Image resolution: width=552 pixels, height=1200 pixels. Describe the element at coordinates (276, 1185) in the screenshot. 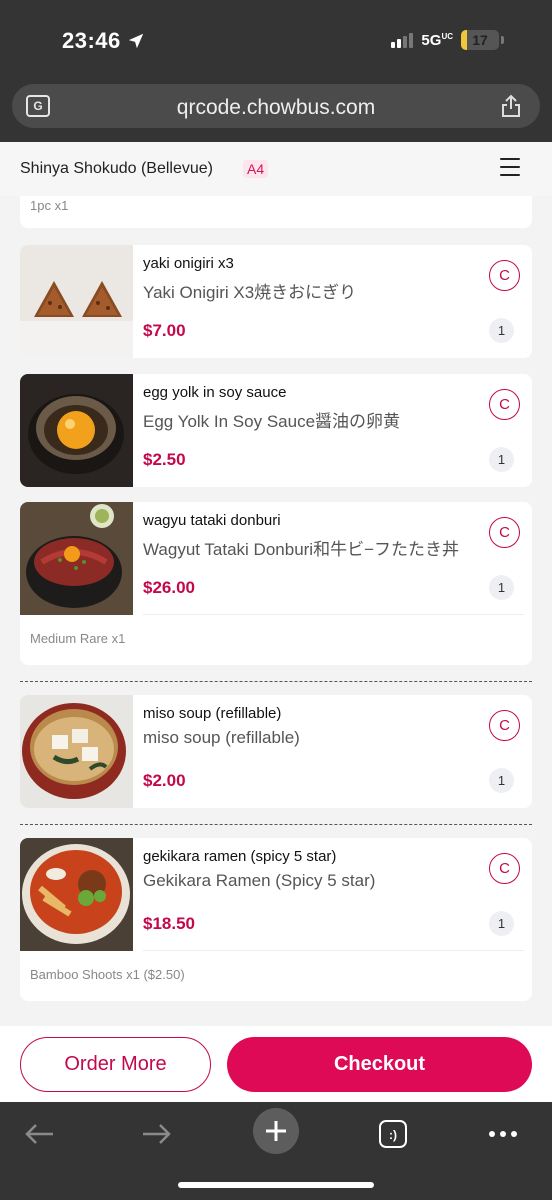

I see `home-indicator` at that location.